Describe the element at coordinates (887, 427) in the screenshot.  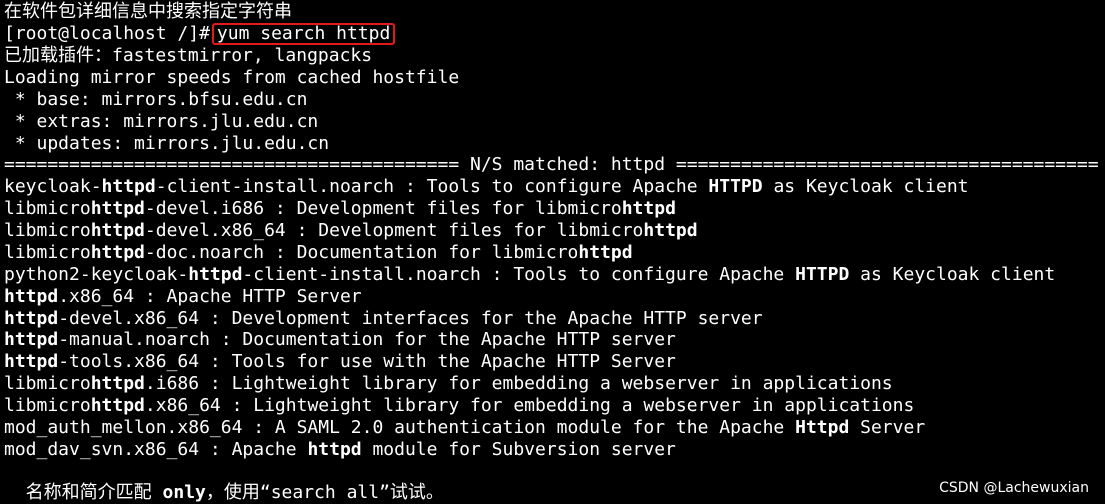
I see `text-segment: Server` at that location.